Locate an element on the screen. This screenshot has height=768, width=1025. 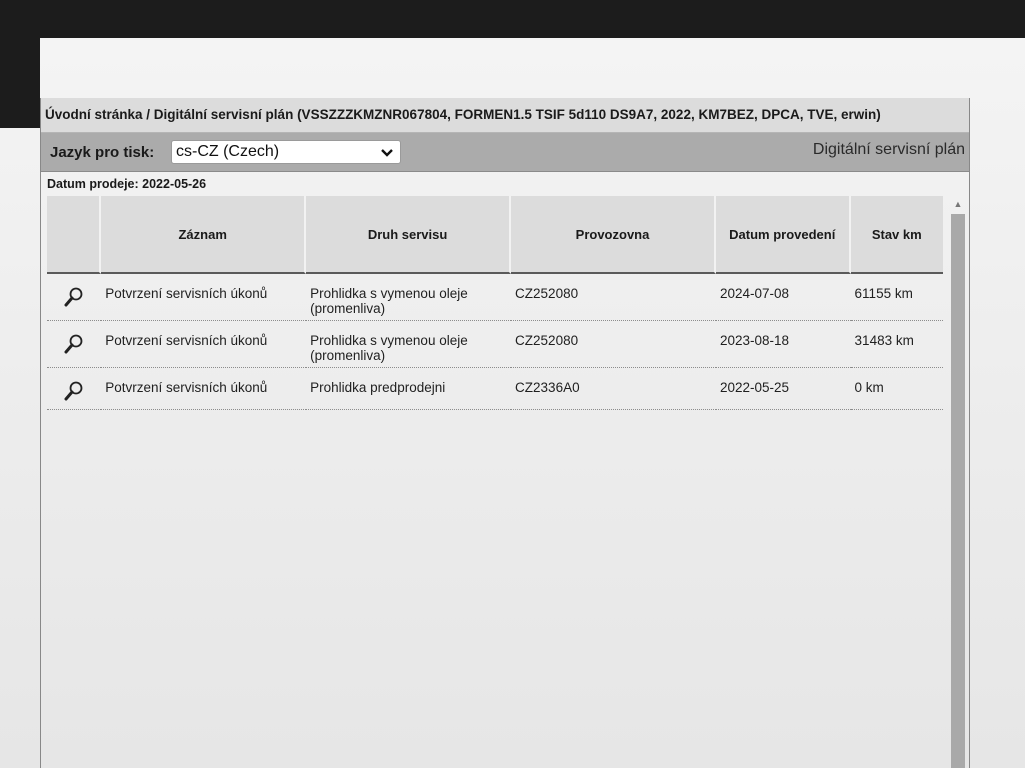
language-label: Jazyk pro tisk: is located at coordinates (102, 152).